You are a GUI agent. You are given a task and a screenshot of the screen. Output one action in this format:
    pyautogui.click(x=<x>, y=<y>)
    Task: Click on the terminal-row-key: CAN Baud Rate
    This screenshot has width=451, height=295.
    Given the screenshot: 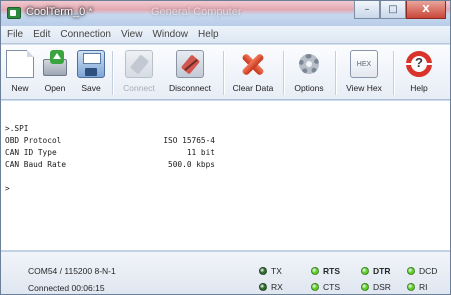 What is the action you would take?
    pyautogui.click(x=36, y=164)
    